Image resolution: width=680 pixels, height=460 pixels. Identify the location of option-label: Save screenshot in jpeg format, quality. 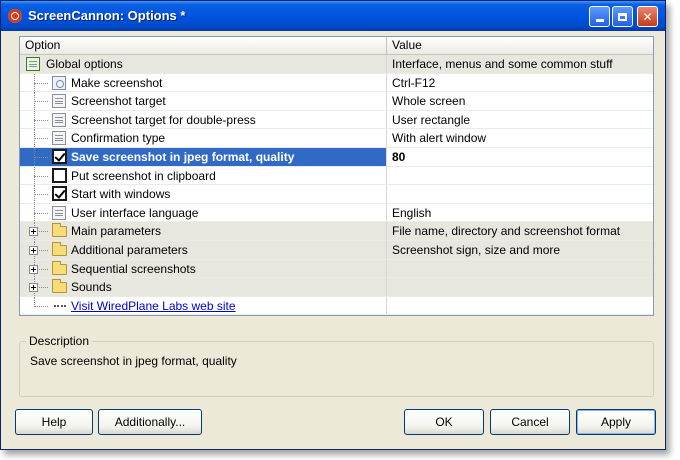
(228, 156).